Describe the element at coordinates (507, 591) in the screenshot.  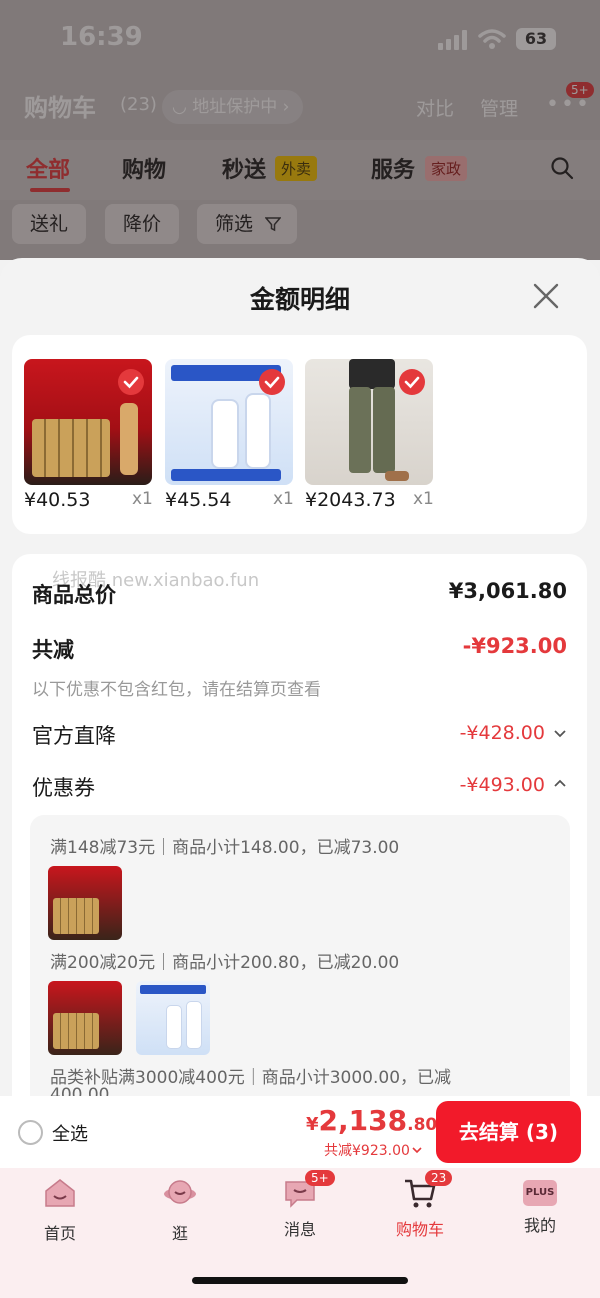
I see `total-price-value: ¥3,061.80` at that location.